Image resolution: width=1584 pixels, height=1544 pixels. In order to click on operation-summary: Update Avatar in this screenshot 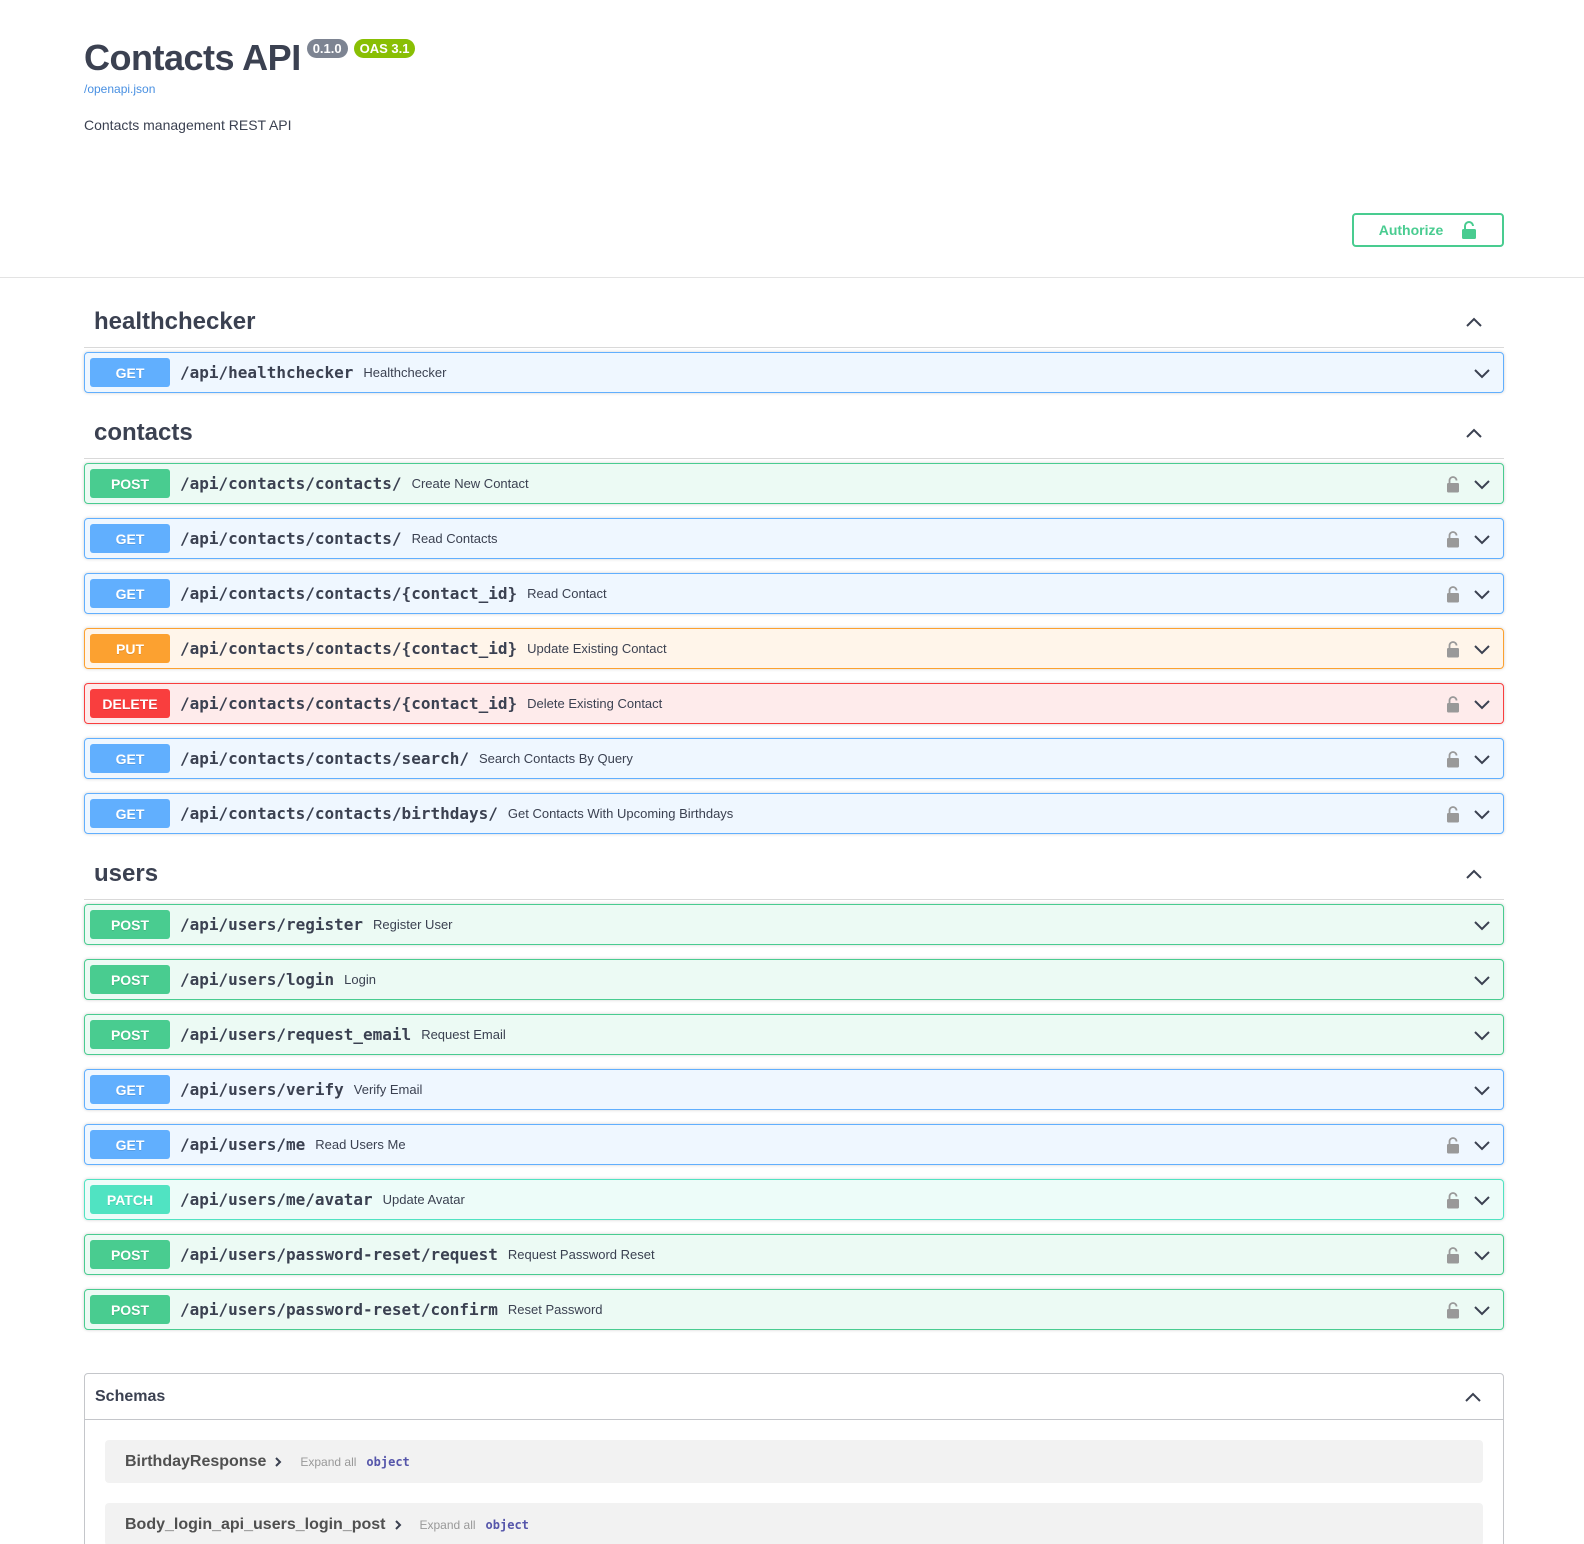, I will do `click(423, 1199)`.